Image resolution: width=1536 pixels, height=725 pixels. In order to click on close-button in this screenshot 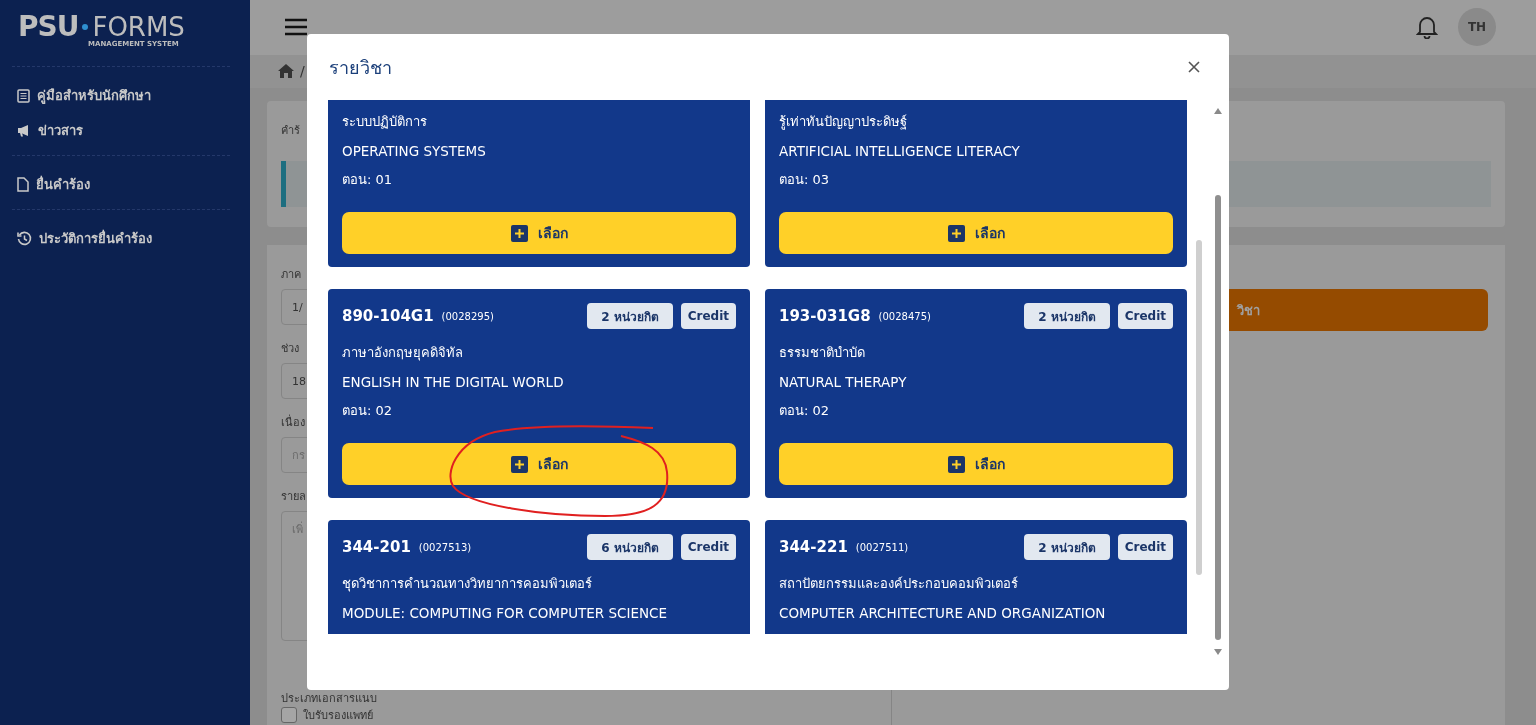, I will do `click(1194, 67)`.